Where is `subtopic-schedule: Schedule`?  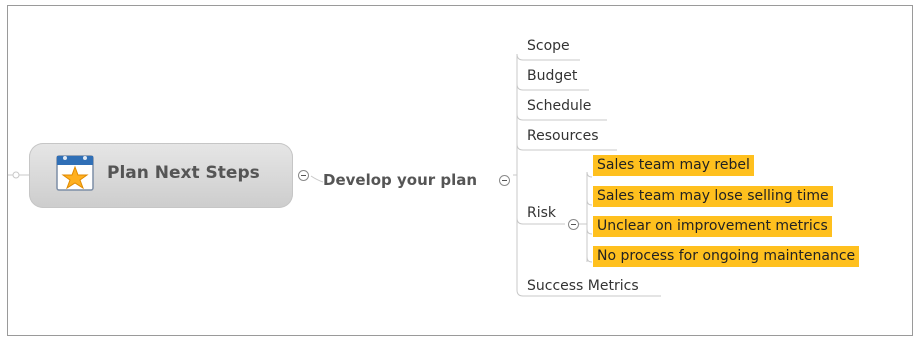
subtopic-schedule: Schedule is located at coordinates (559, 106).